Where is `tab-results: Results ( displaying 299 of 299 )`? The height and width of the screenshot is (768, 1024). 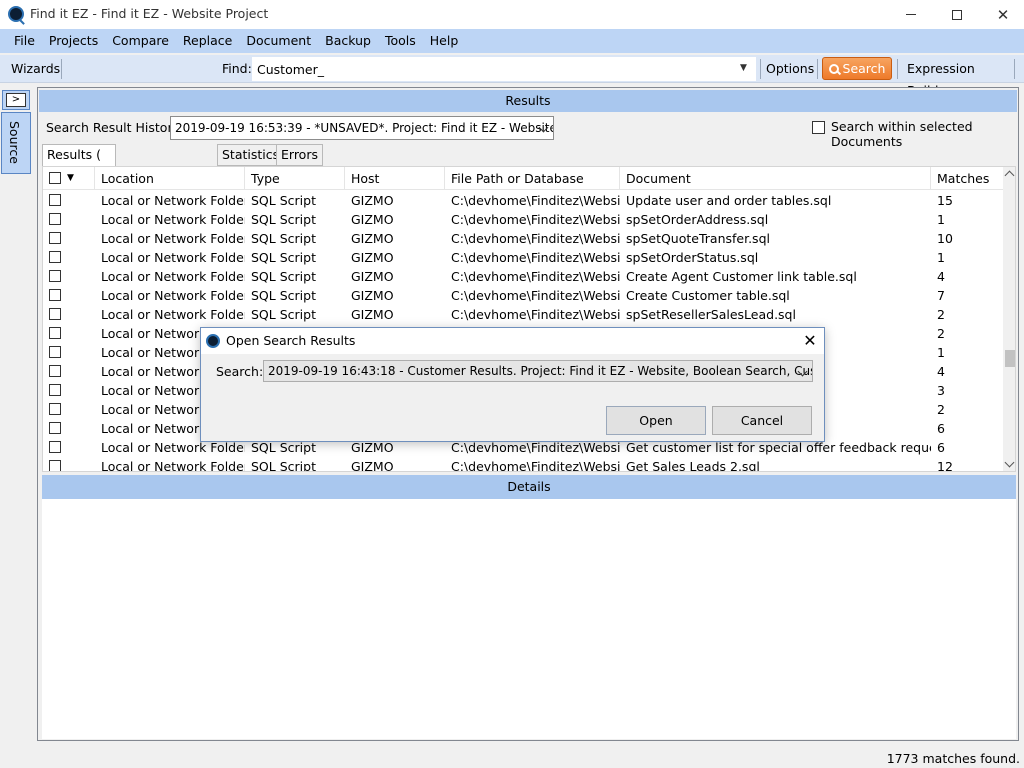 tab-results: Results ( displaying 299 of 299 ) is located at coordinates (79, 183).